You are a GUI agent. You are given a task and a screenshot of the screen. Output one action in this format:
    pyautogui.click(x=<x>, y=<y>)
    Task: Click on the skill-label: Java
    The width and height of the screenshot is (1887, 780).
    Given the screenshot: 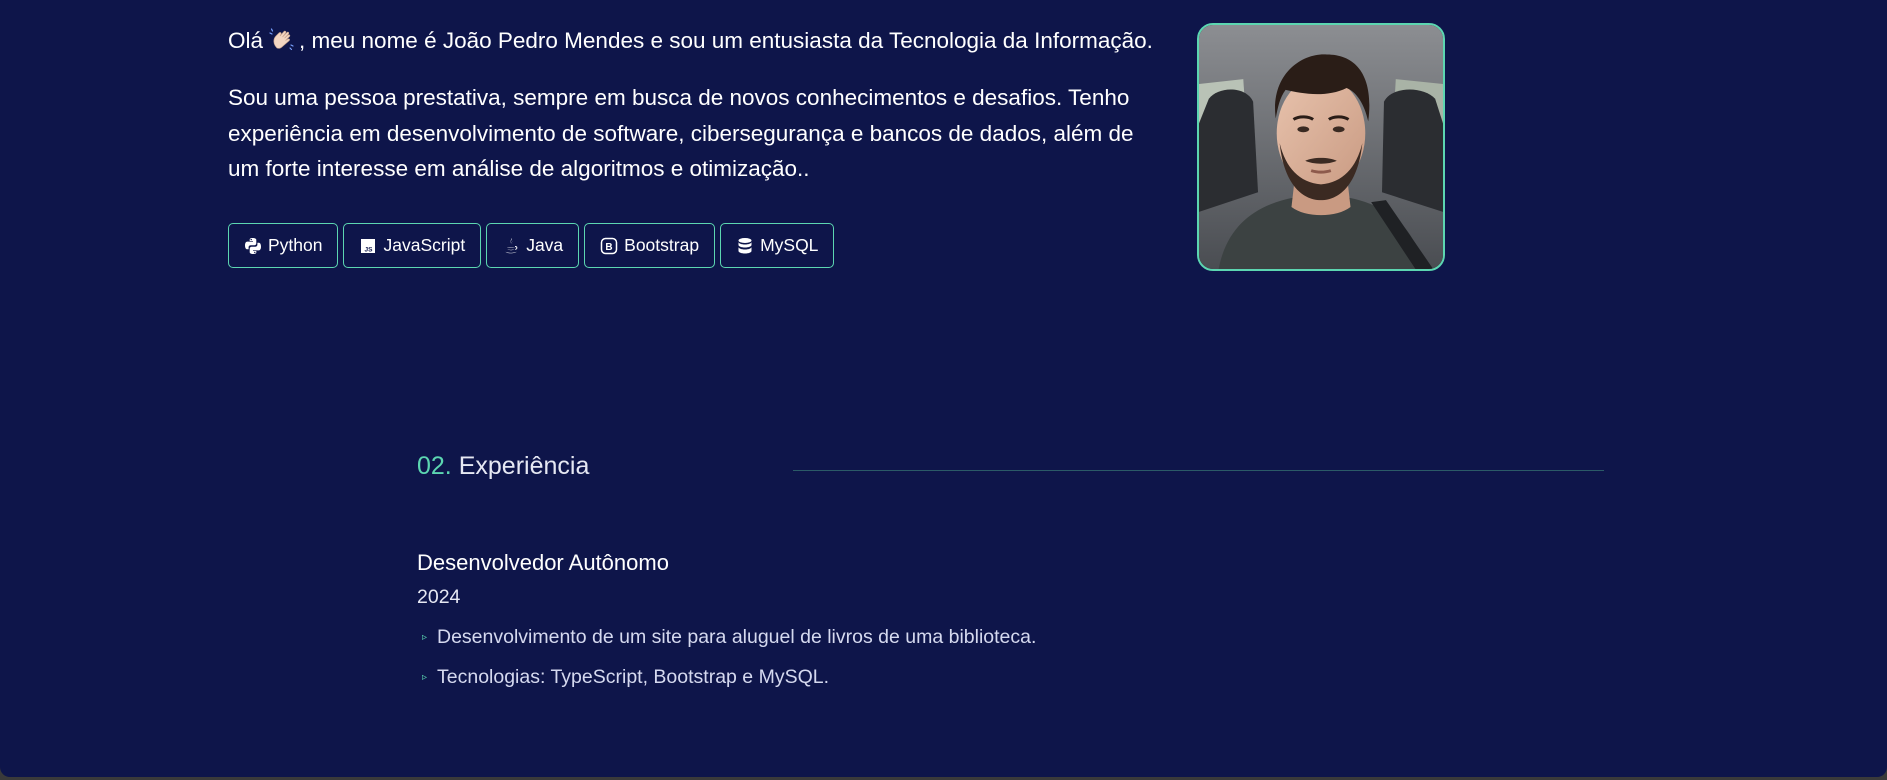 What is the action you would take?
    pyautogui.click(x=545, y=245)
    